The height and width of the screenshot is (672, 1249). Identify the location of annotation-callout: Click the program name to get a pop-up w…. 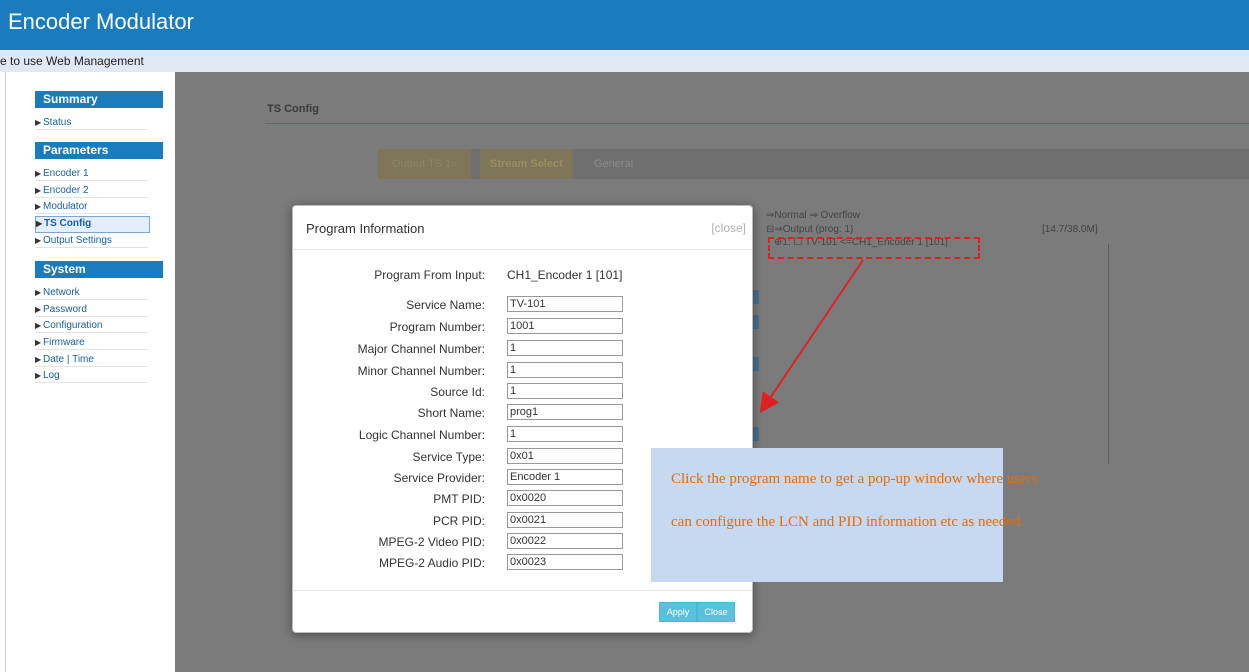
(844, 515).